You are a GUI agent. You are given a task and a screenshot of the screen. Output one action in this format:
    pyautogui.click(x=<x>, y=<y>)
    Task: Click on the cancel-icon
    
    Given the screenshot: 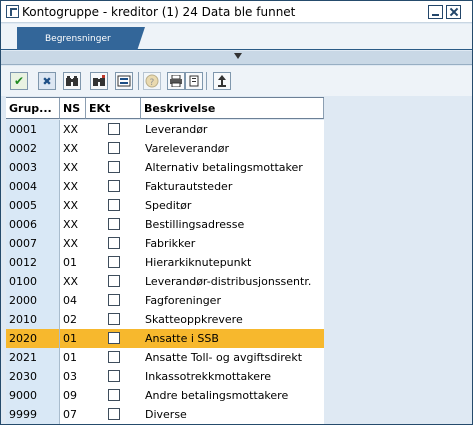 What is the action you would take?
    pyautogui.click(x=47, y=81)
    